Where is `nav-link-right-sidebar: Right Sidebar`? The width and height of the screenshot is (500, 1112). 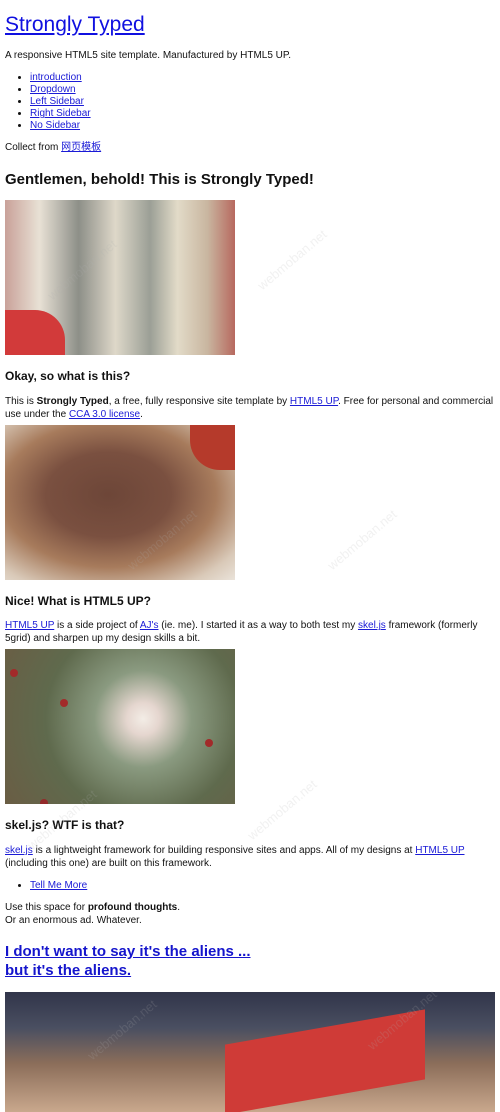
nav-link-right-sidebar: Right Sidebar is located at coordinates (60, 113).